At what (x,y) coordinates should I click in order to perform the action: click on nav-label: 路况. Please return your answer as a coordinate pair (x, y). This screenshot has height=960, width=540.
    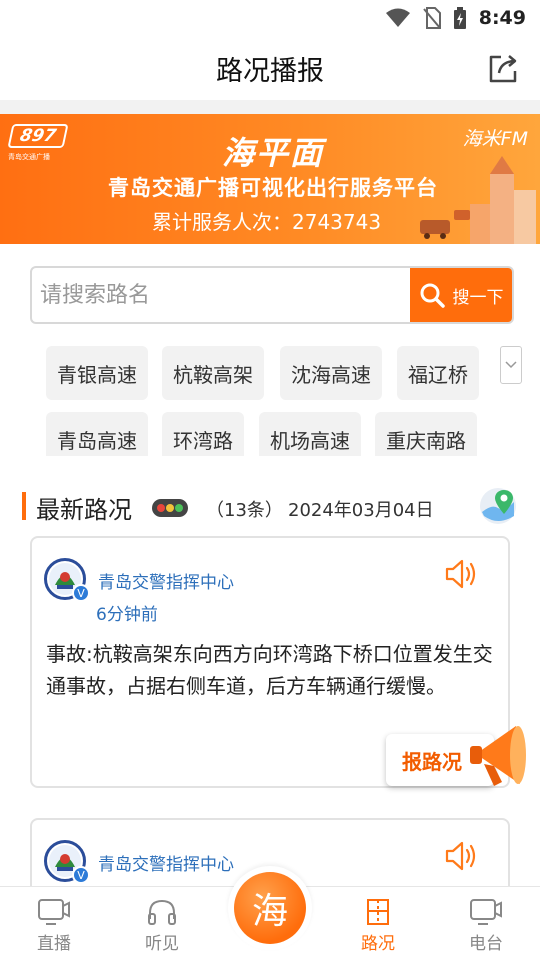
    Looking at the image, I should click on (378, 944).